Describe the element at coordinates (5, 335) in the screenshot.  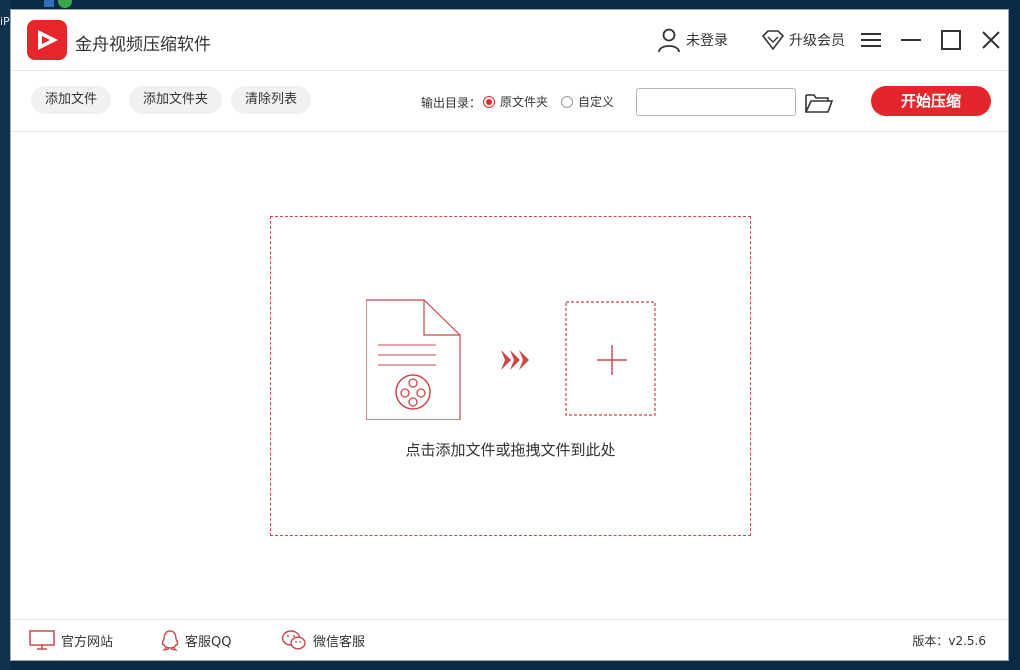
I see `desktop-edge: iPra` at that location.